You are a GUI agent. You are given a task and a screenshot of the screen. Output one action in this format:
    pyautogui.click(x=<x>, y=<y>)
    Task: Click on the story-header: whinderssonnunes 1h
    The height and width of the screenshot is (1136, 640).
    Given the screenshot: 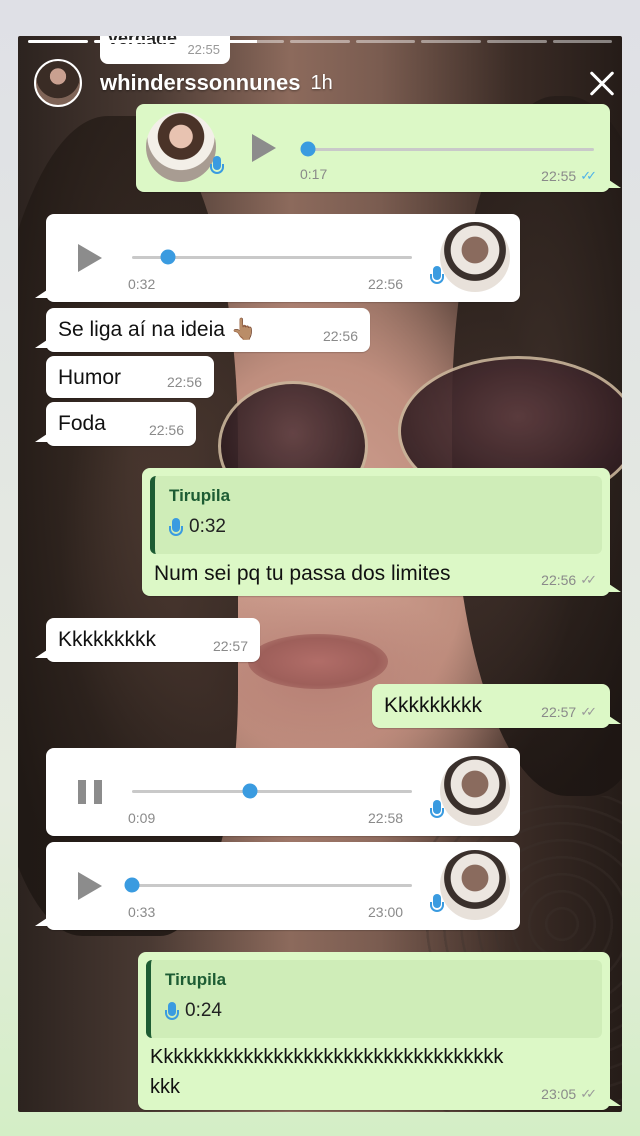 What is the action you would take?
    pyautogui.click(x=329, y=83)
    